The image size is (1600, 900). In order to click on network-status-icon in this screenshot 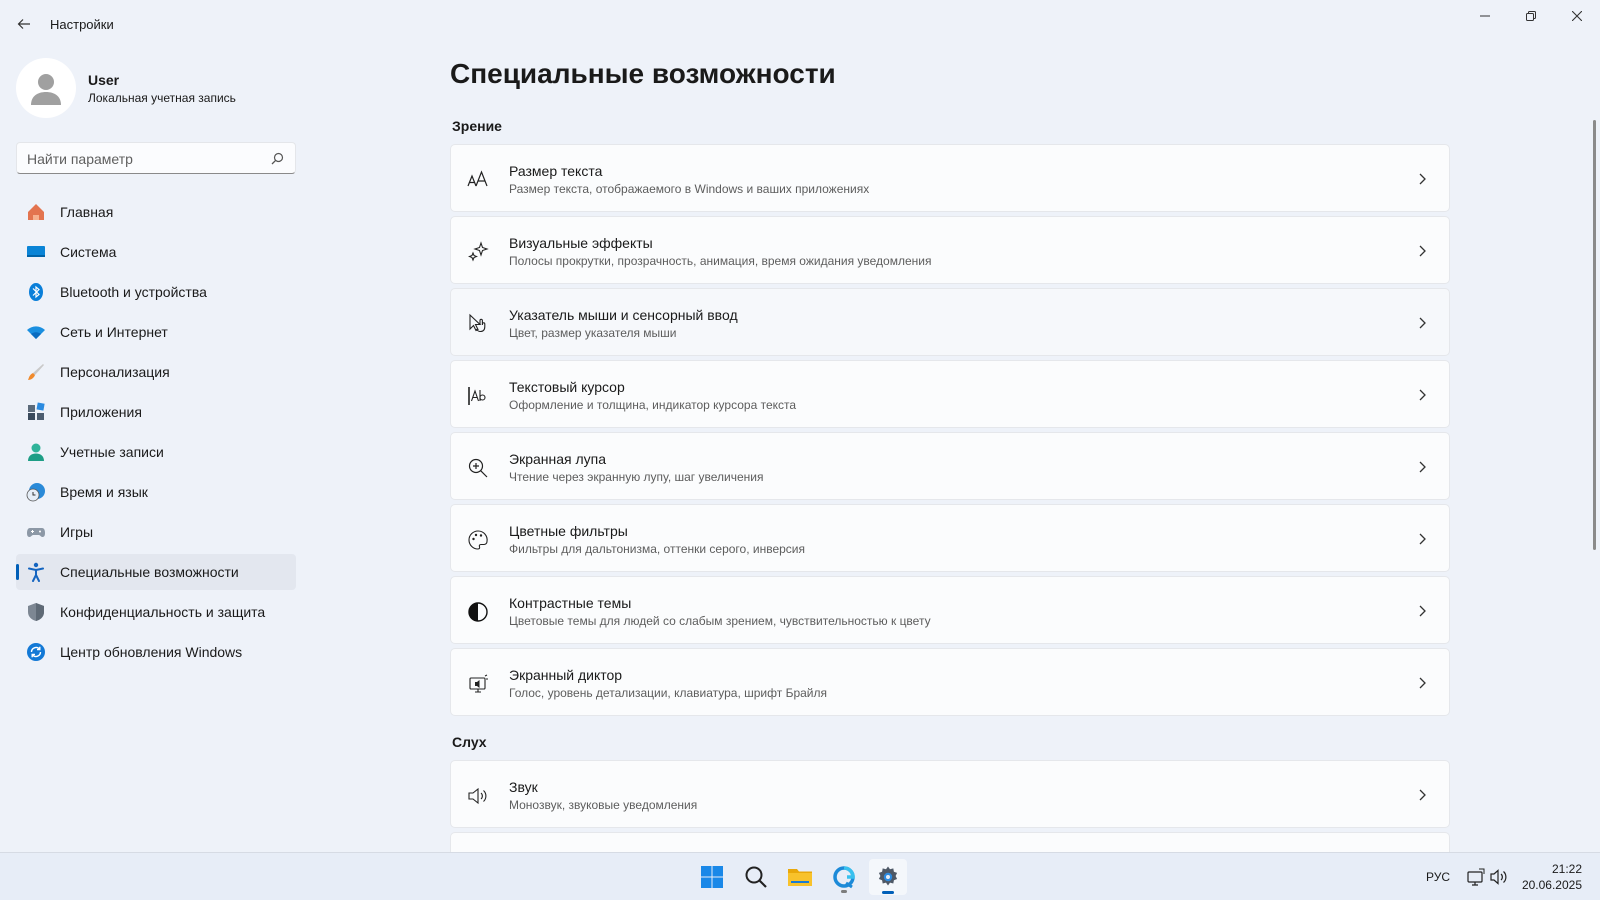, I will do `click(1476, 877)`.